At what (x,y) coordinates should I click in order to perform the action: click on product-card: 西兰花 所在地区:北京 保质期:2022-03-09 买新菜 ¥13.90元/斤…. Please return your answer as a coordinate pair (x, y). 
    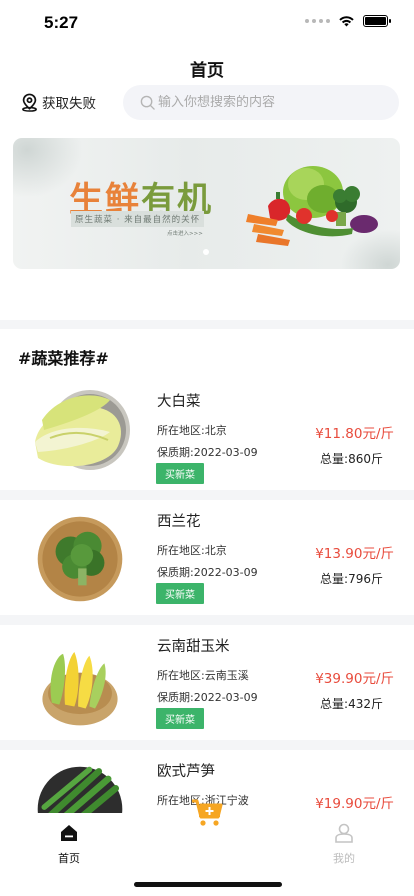
    Looking at the image, I should click on (207, 558).